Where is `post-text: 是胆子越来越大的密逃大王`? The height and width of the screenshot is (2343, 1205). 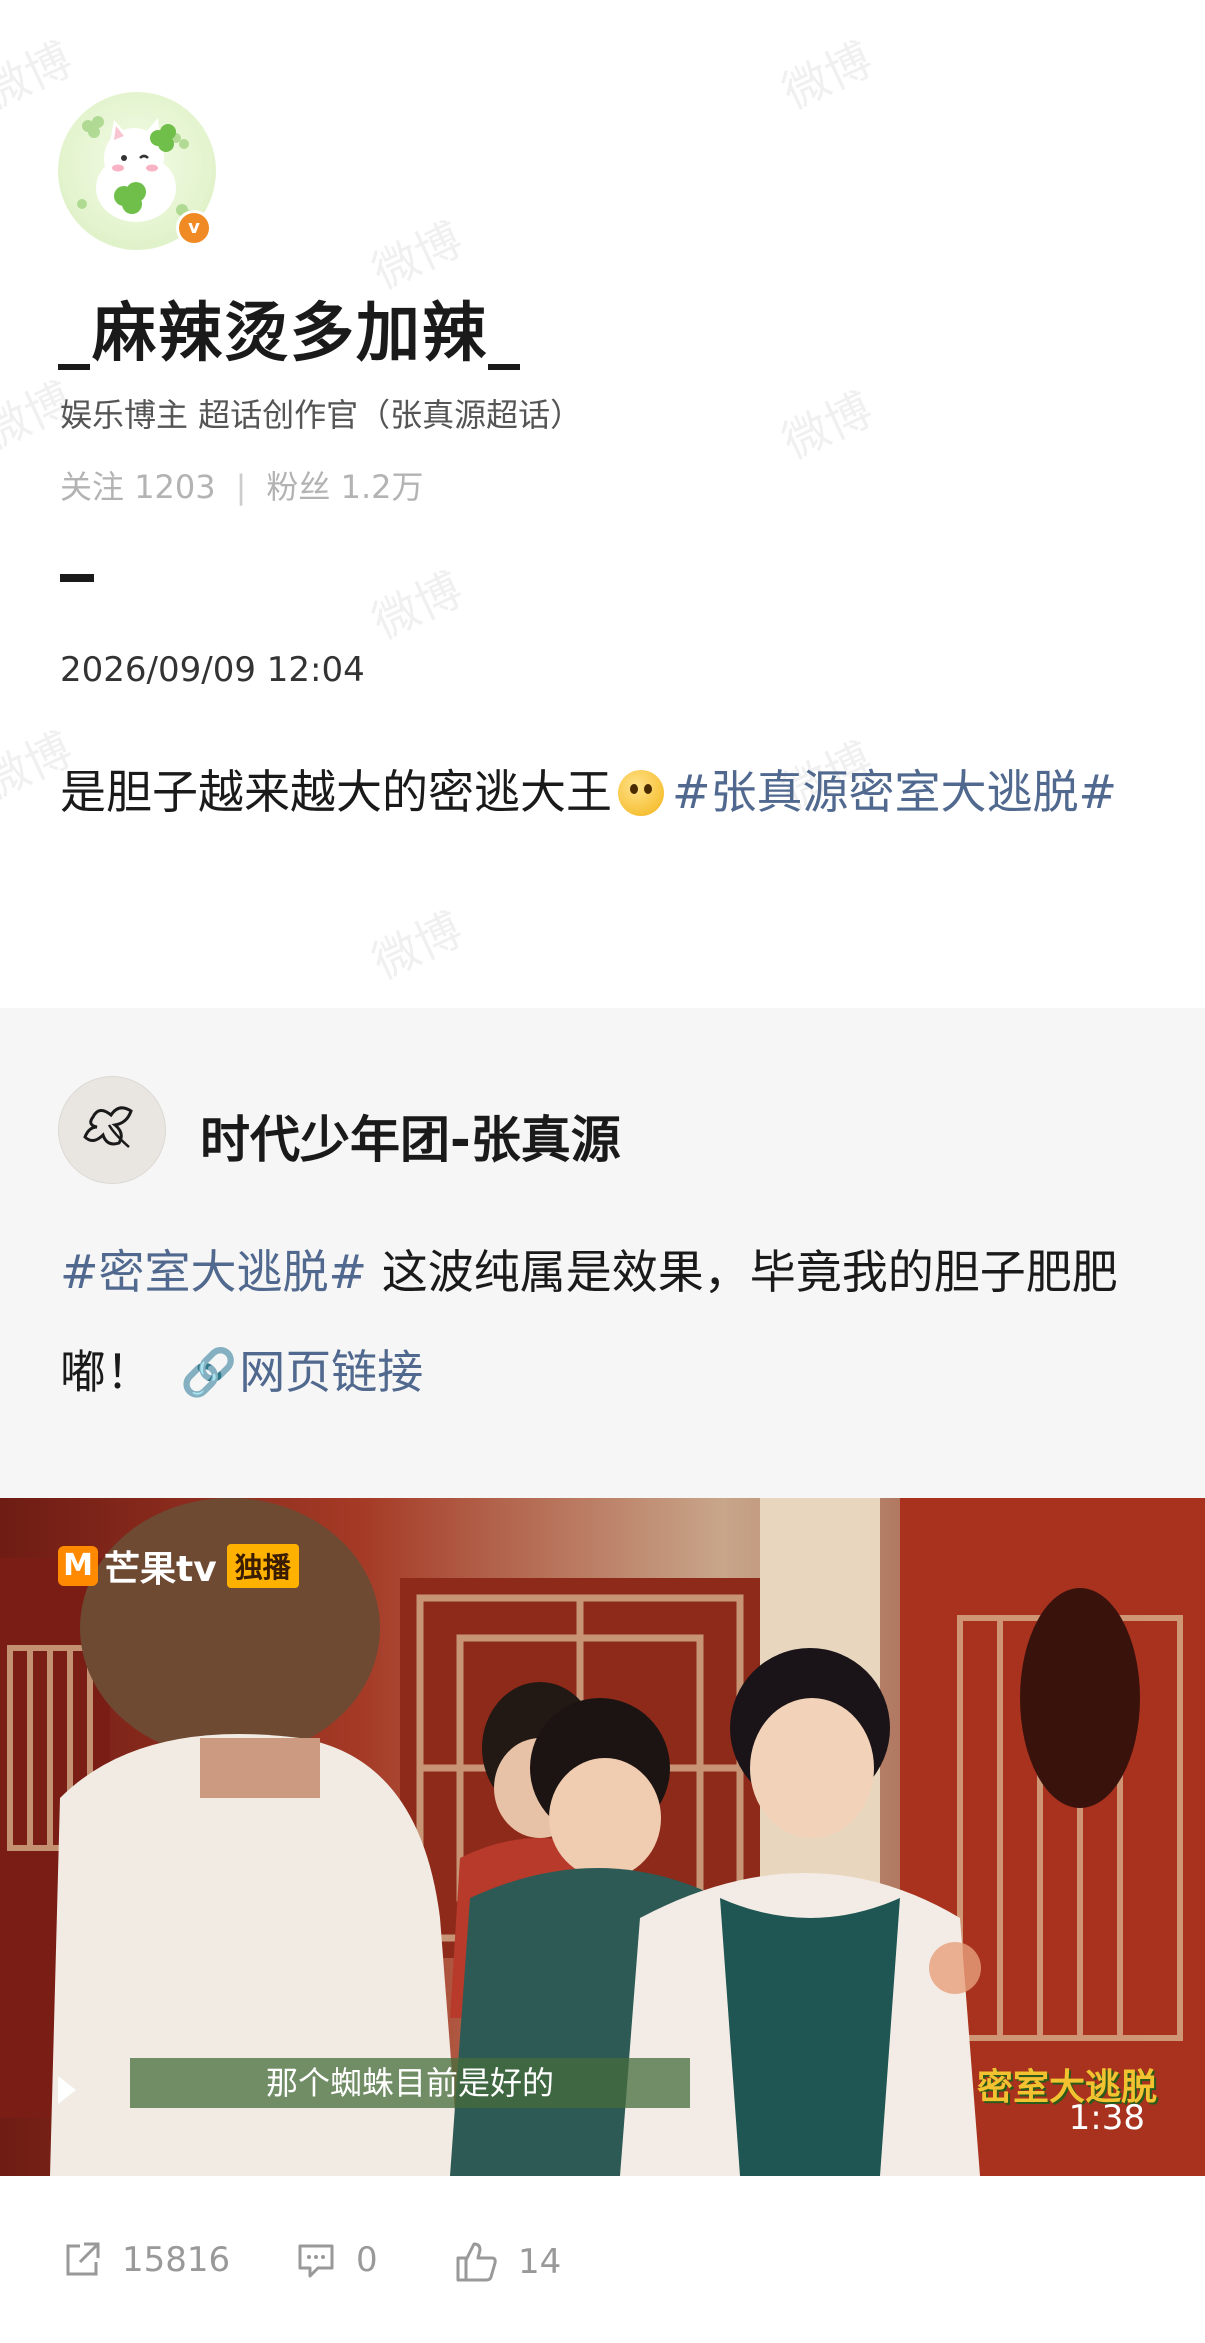 post-text: 是胆子越来越大的密逃大王 is located at coordinates (336, 792).